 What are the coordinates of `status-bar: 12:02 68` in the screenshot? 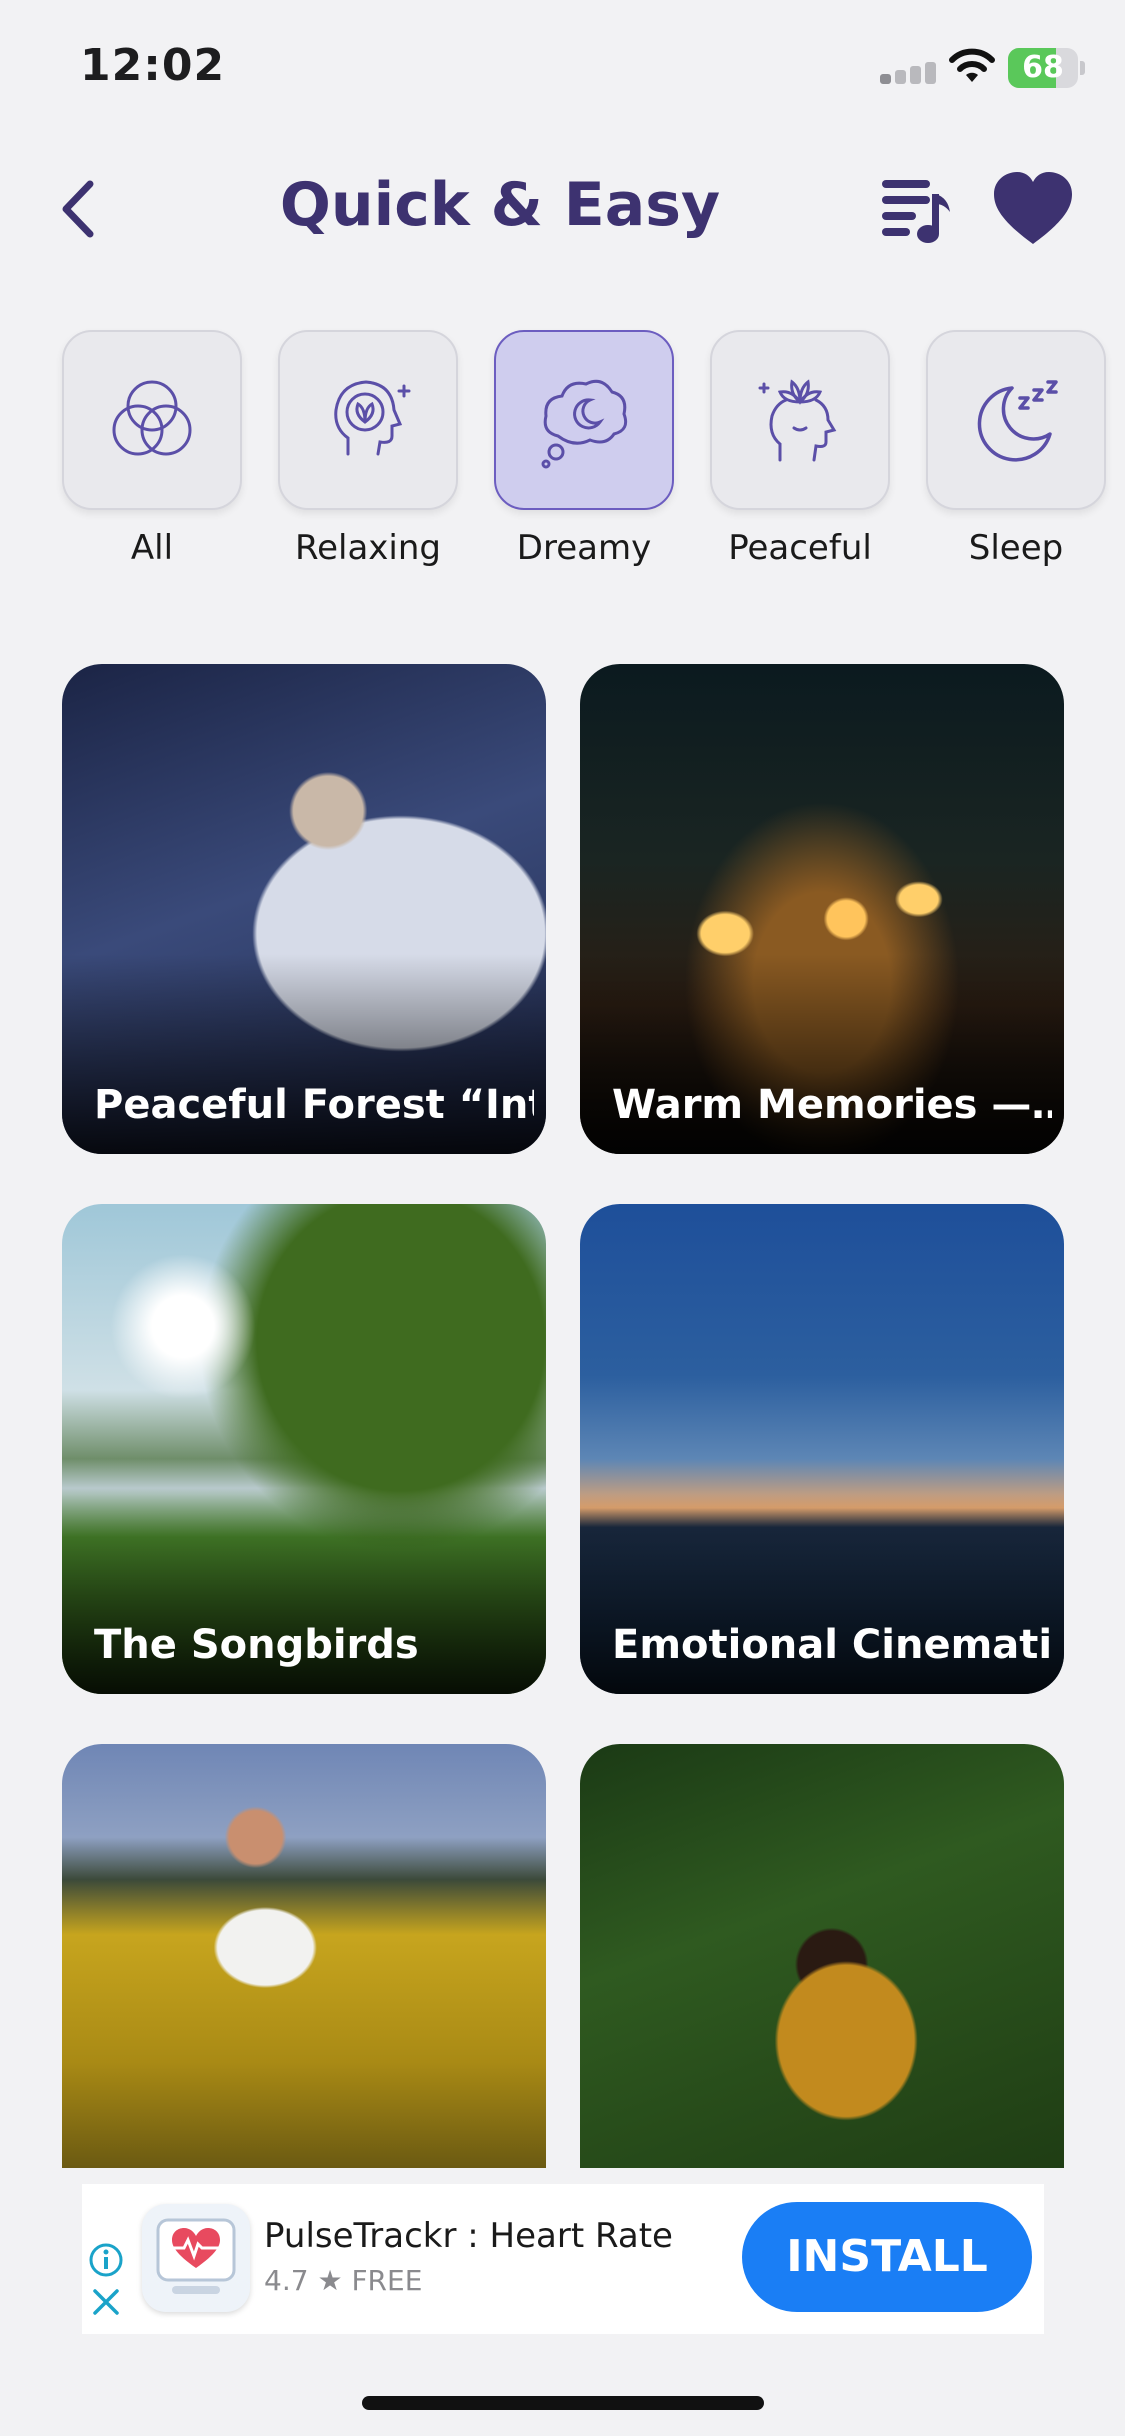 It's located at (562, 65).